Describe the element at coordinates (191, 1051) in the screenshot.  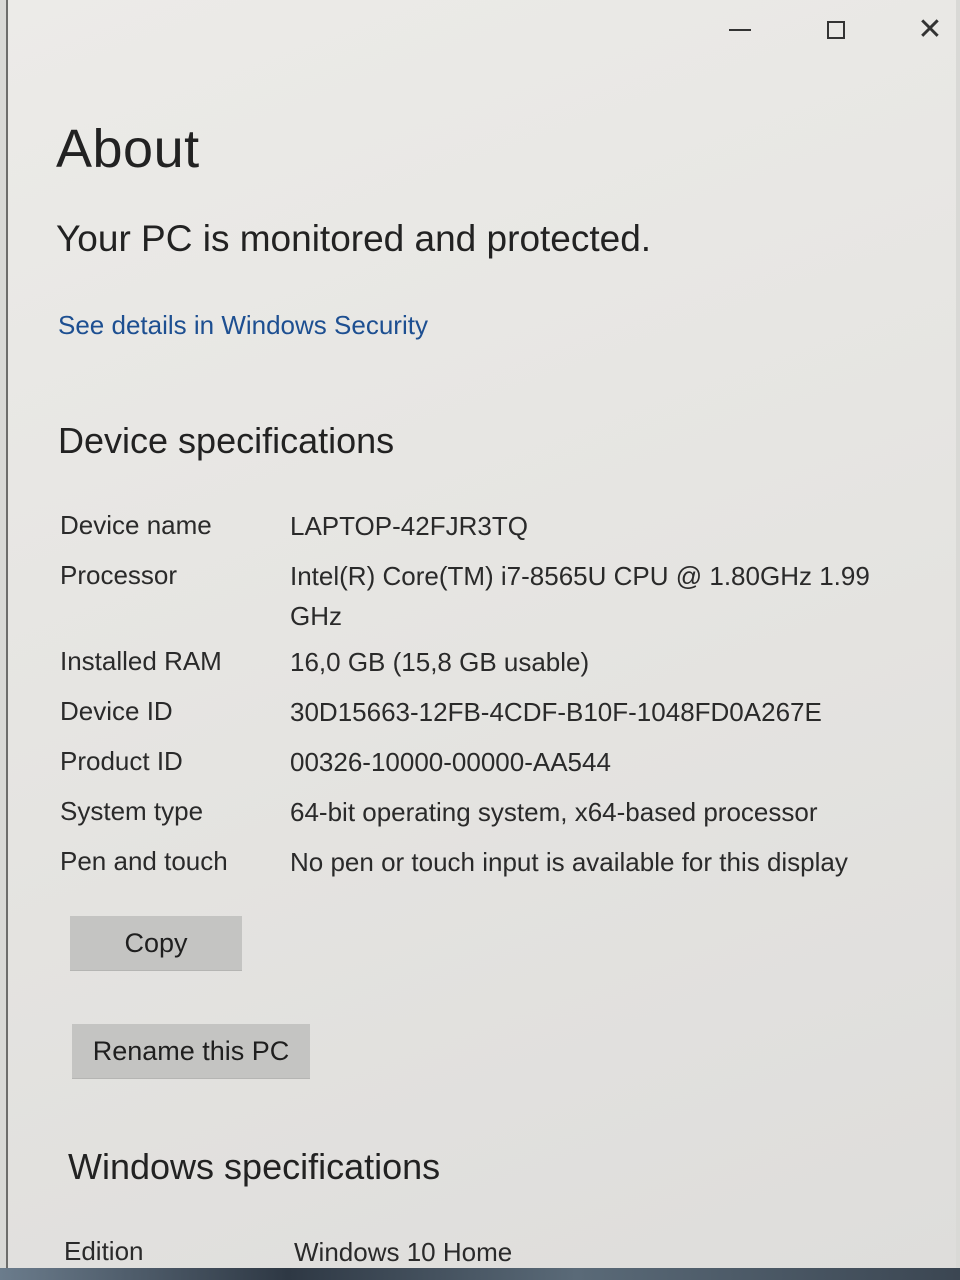
I see `rename-pc-button: Rename this PC` at that location.